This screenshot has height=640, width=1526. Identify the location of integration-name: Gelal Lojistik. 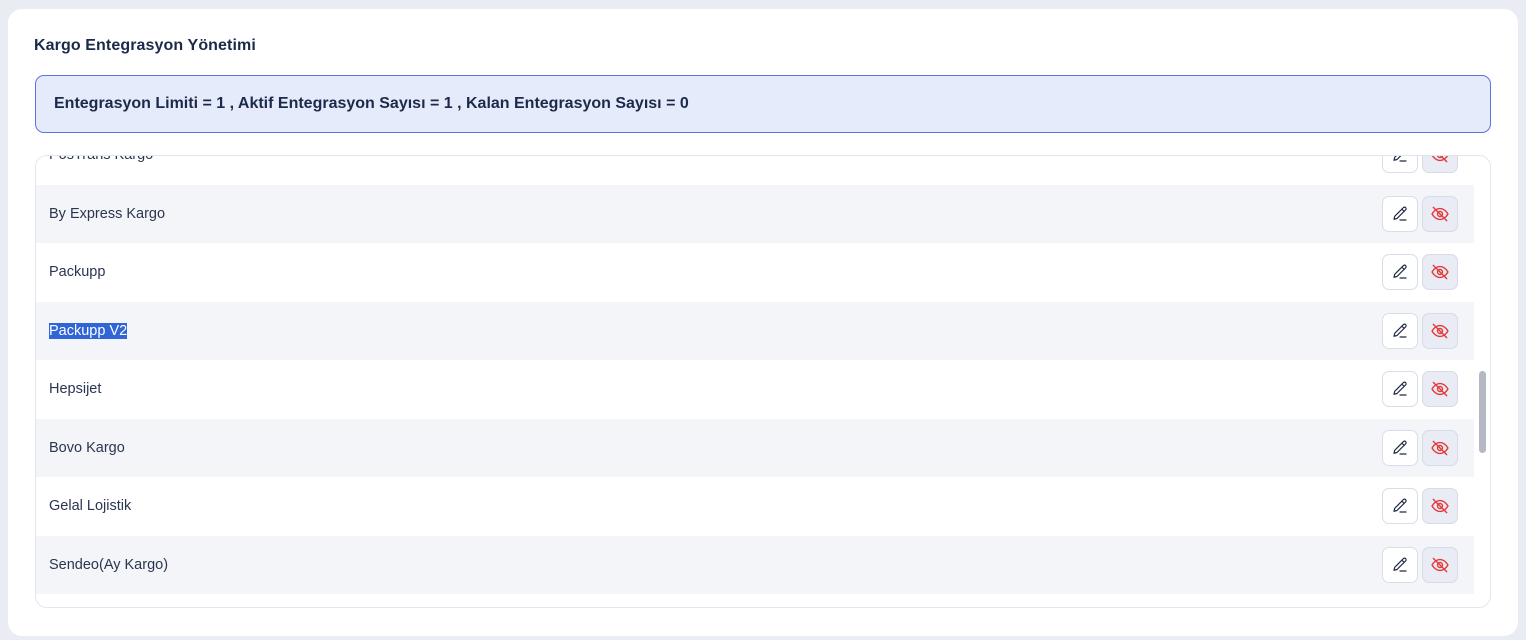
(90, 506).